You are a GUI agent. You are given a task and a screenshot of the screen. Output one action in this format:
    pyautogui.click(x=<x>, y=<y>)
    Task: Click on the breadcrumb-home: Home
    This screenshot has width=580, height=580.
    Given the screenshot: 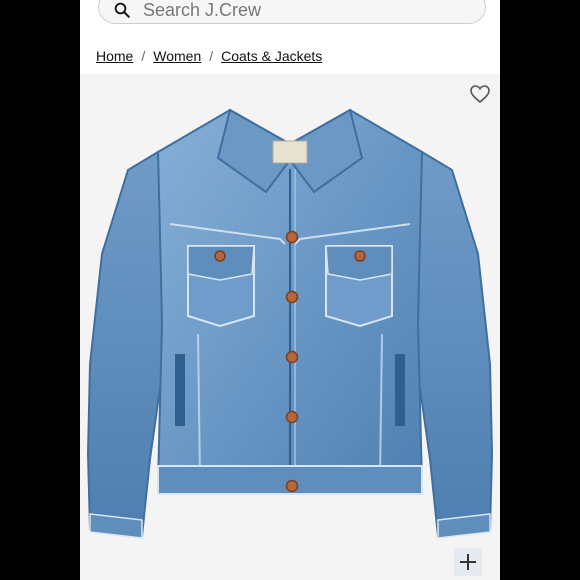 What is the action you would take?
    pyautogui.click(x=114, y=56)
    